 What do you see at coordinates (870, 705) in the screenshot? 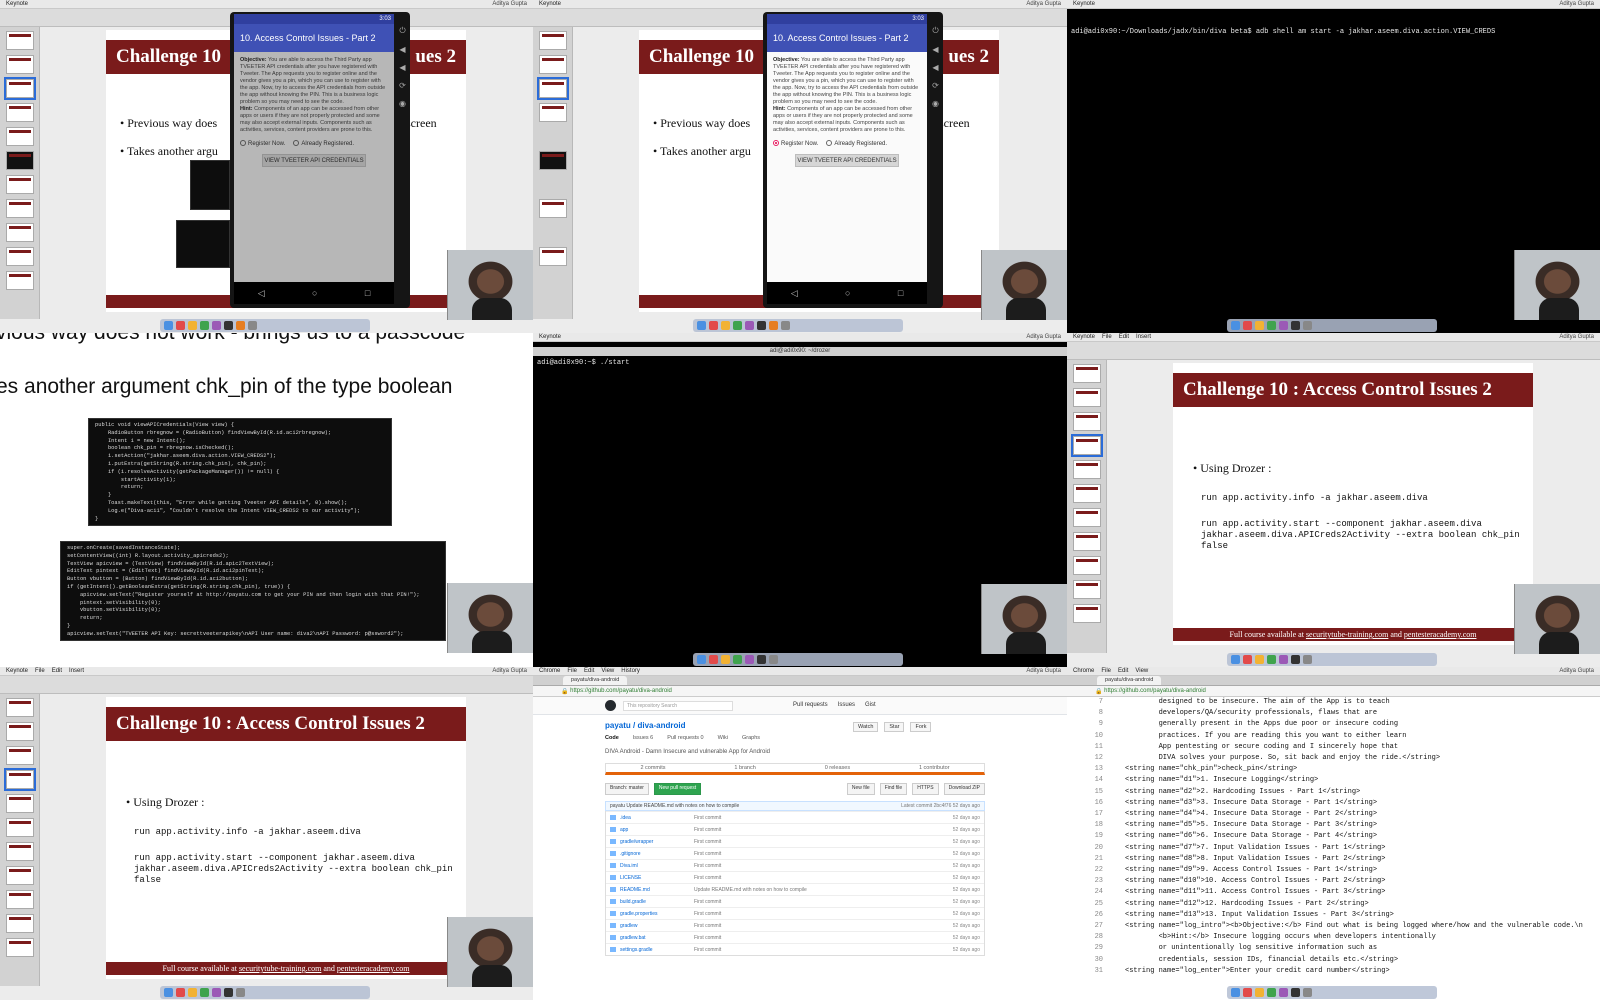
I see `nav-gist: Gist` at bounding box center [870, 705].